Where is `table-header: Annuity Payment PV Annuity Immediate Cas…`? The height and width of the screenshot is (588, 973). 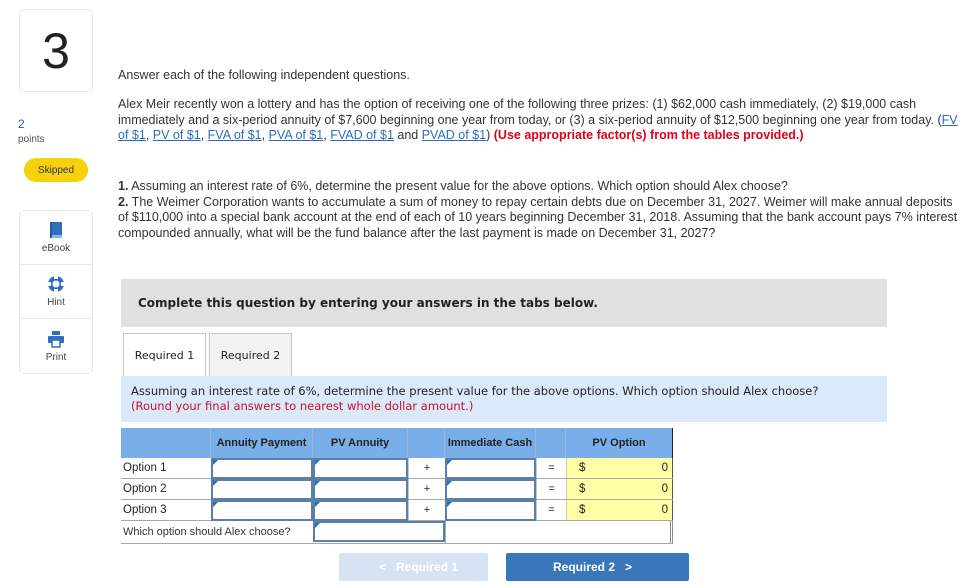
table-header: Annuity Payment PV Annuity Immediate Cas… is located at coordinates (397, 443).